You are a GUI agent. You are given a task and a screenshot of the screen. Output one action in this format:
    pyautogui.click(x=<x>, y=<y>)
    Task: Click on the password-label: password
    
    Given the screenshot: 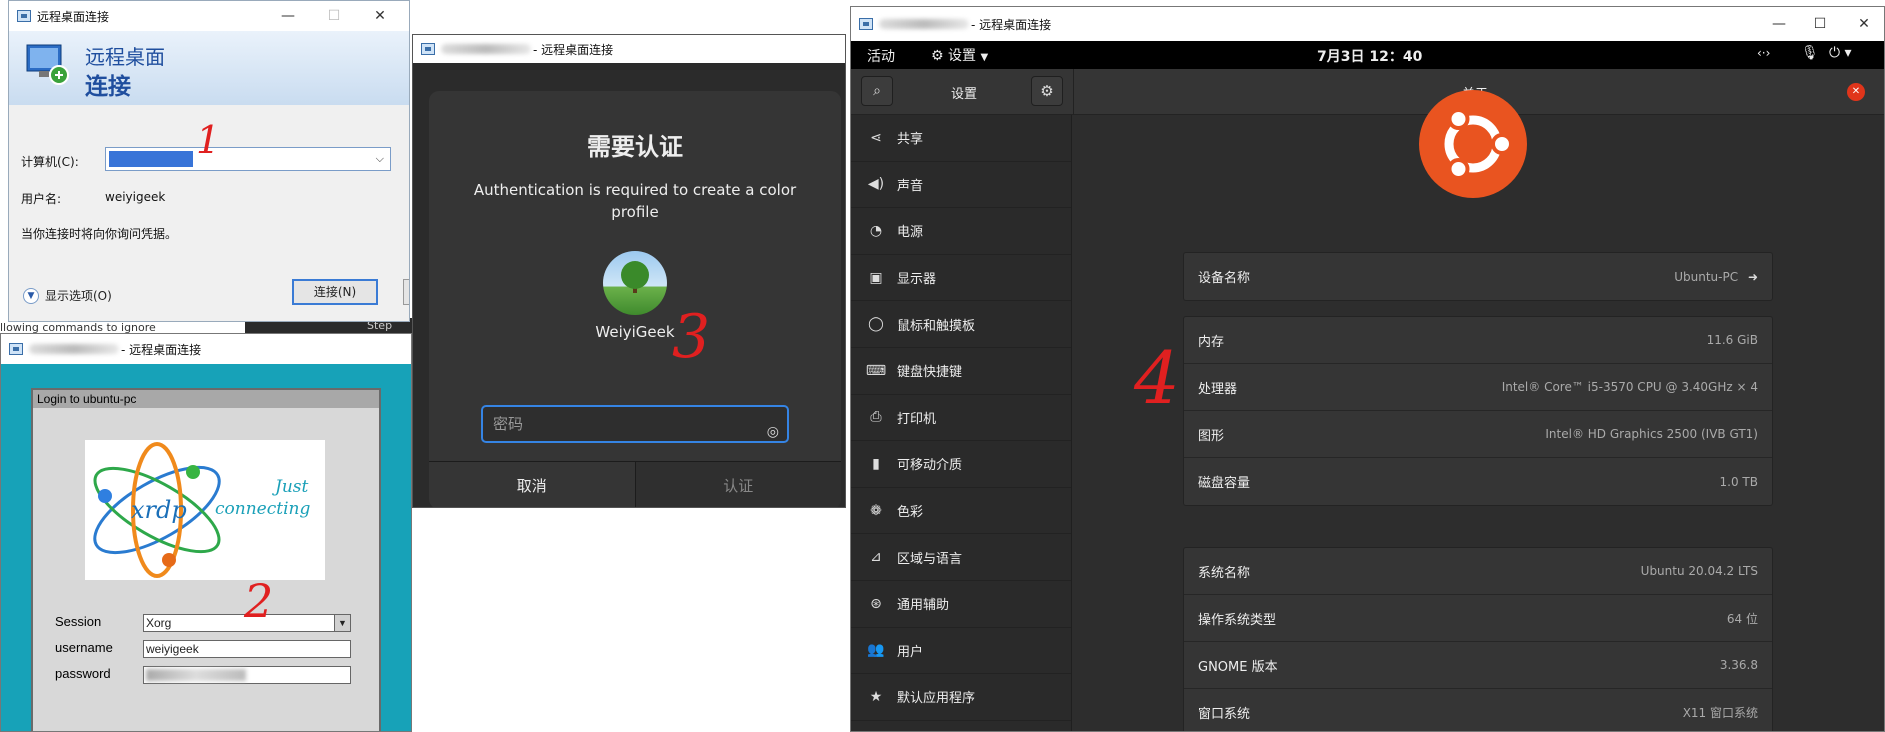 What is the action you would take?
    pyautogui.click(x=83, y=673)
    